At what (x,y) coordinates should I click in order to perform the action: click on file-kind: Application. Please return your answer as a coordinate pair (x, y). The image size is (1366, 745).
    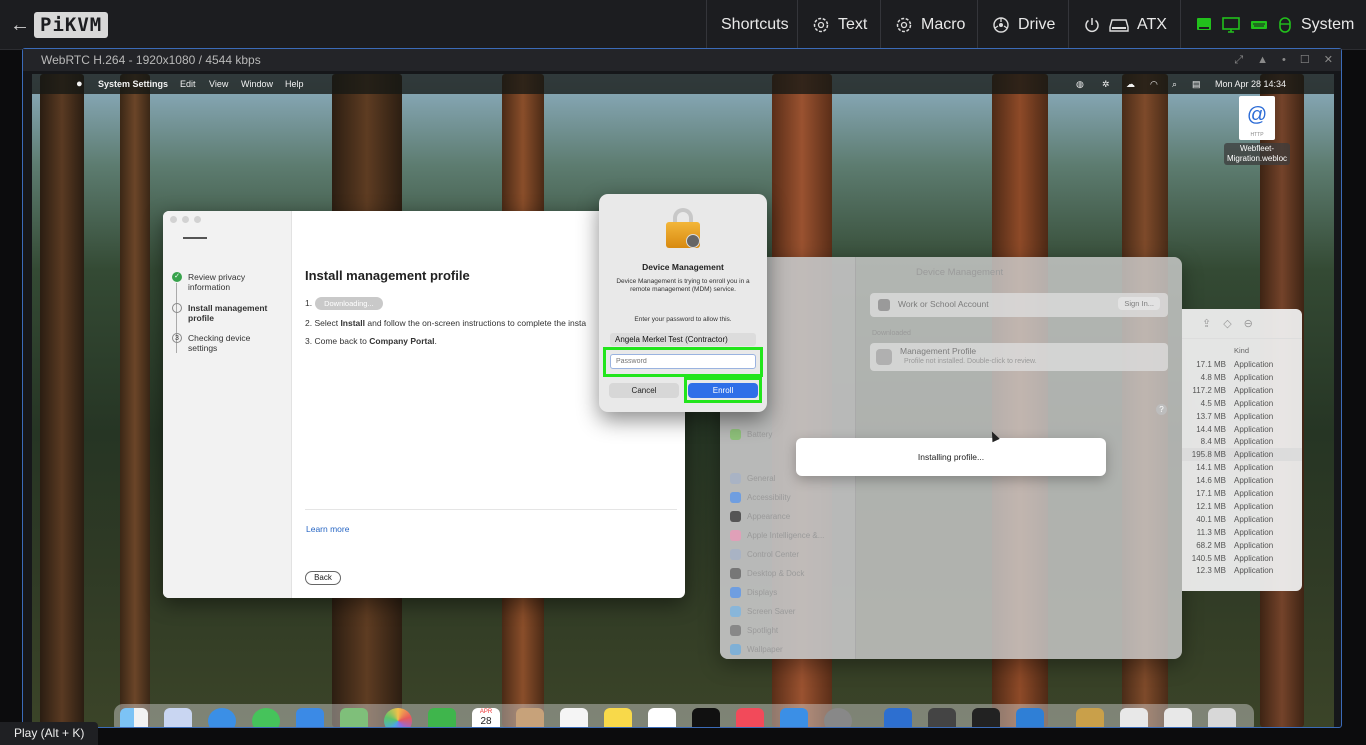
    Looking at the image, I should click on (1254, 545).